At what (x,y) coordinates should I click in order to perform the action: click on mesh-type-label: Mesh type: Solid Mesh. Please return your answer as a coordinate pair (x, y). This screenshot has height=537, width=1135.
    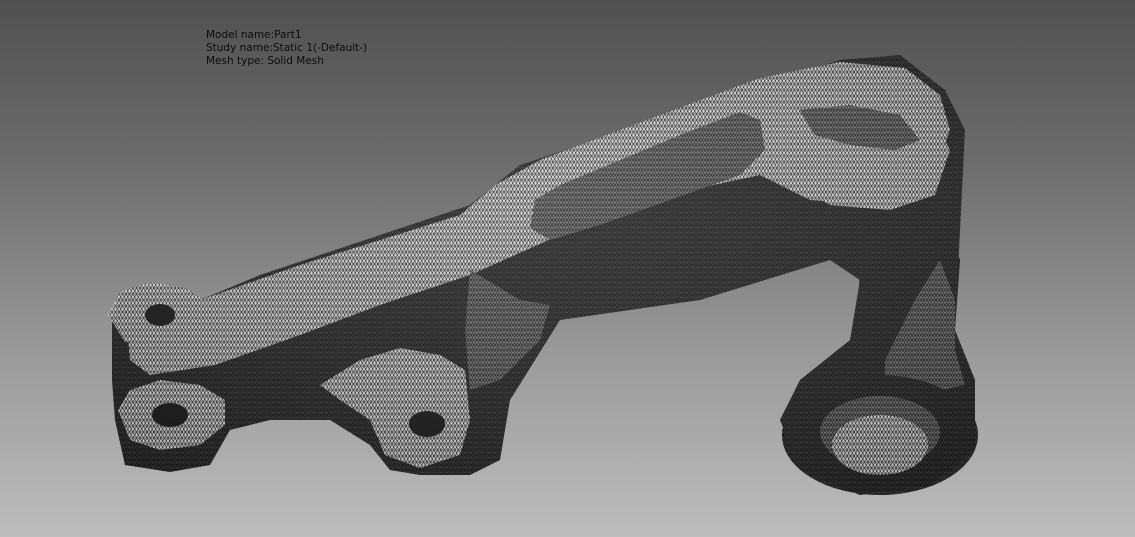
    Looking at the image, I should click on (265, 61).